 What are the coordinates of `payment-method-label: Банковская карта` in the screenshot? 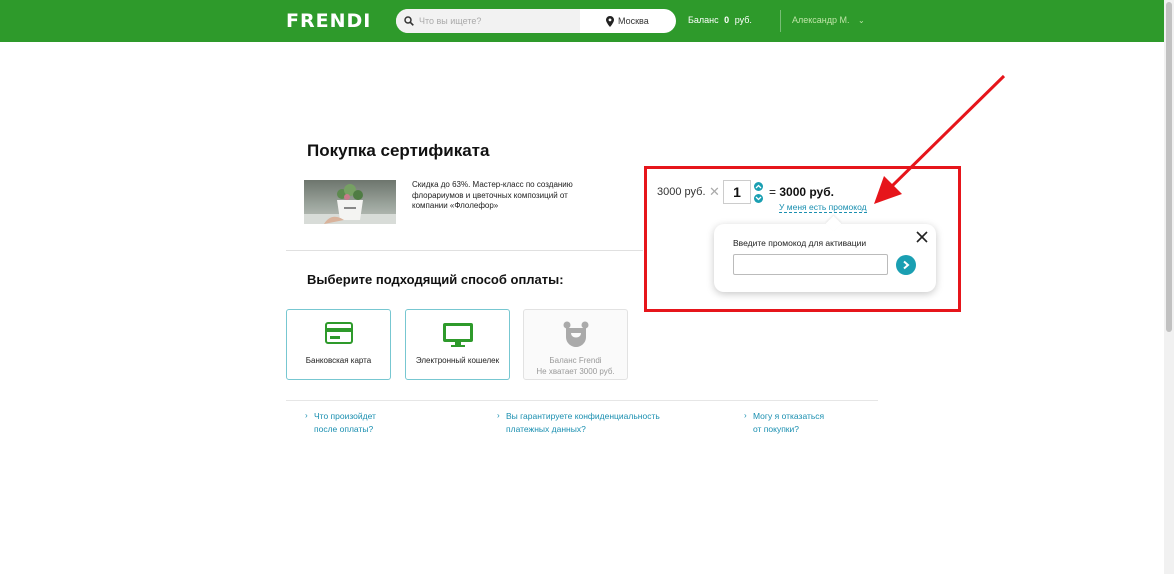 It's located at (338, 360).